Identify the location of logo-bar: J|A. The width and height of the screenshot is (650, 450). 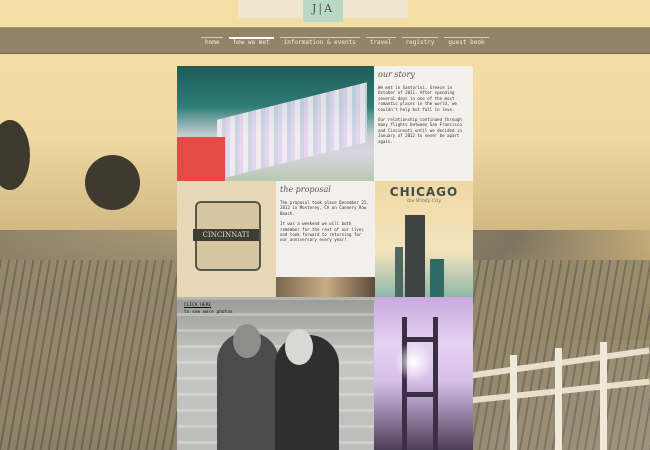
(323, 11).